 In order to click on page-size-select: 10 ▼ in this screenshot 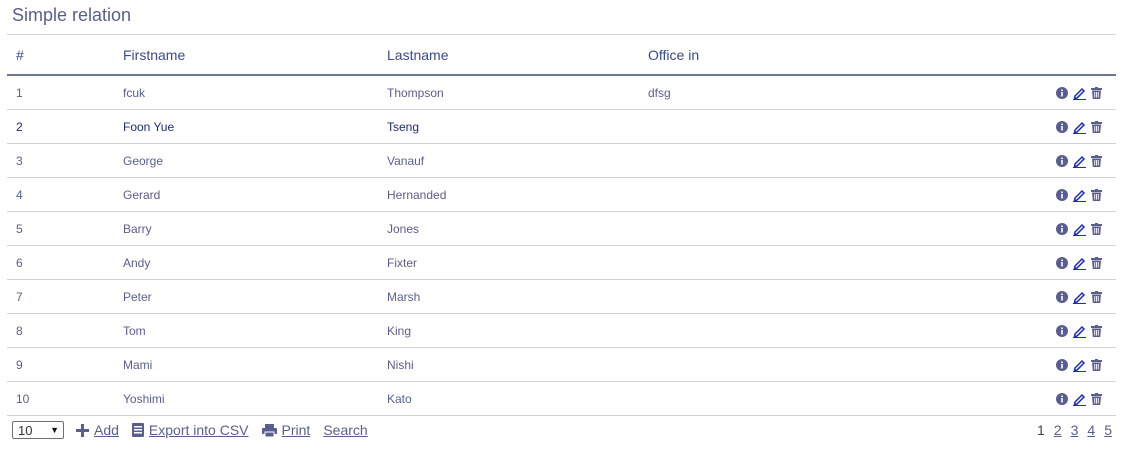, I will do `click(38, 430)`.